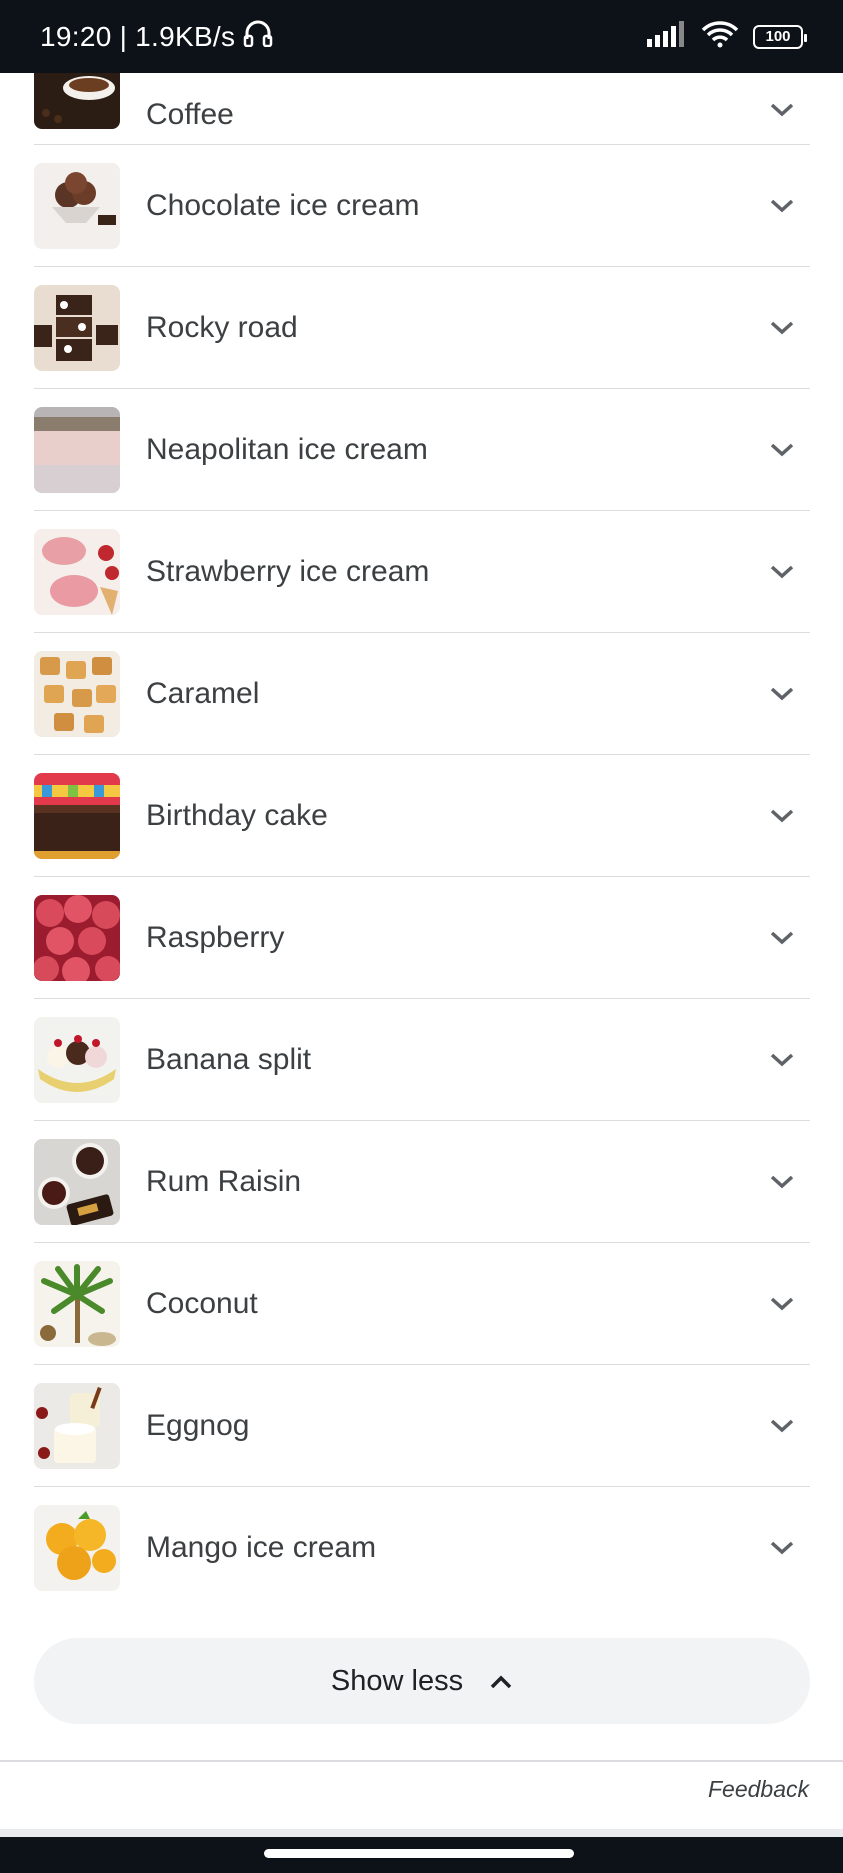 Image resolution: width=843 pixels, height=1873 pixels. What do you see at coordinates (422, 206) in the screenshot?
I see `list-item: Chocolate ice cream` at bounding box center [422, 206].